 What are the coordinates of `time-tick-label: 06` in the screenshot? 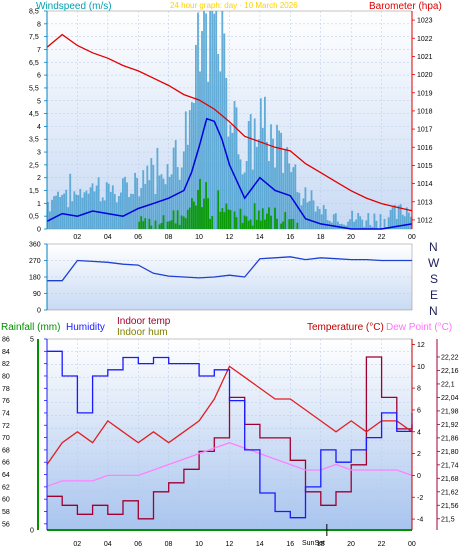 It's located at (138, 237).